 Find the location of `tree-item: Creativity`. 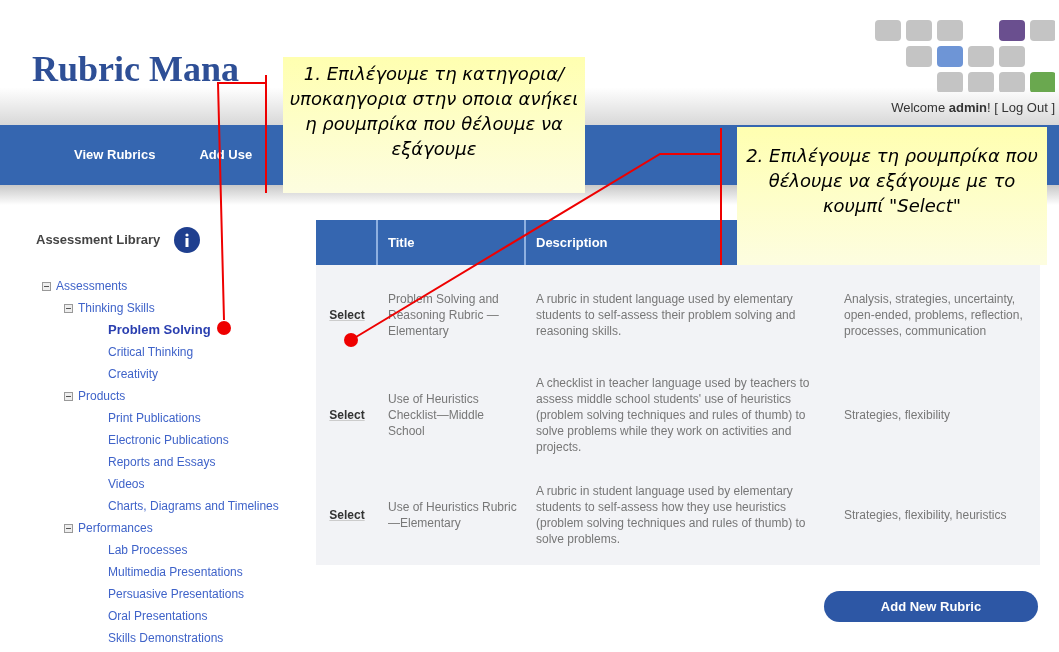

tree-item: Creativity is located at coordinates (133, 374).